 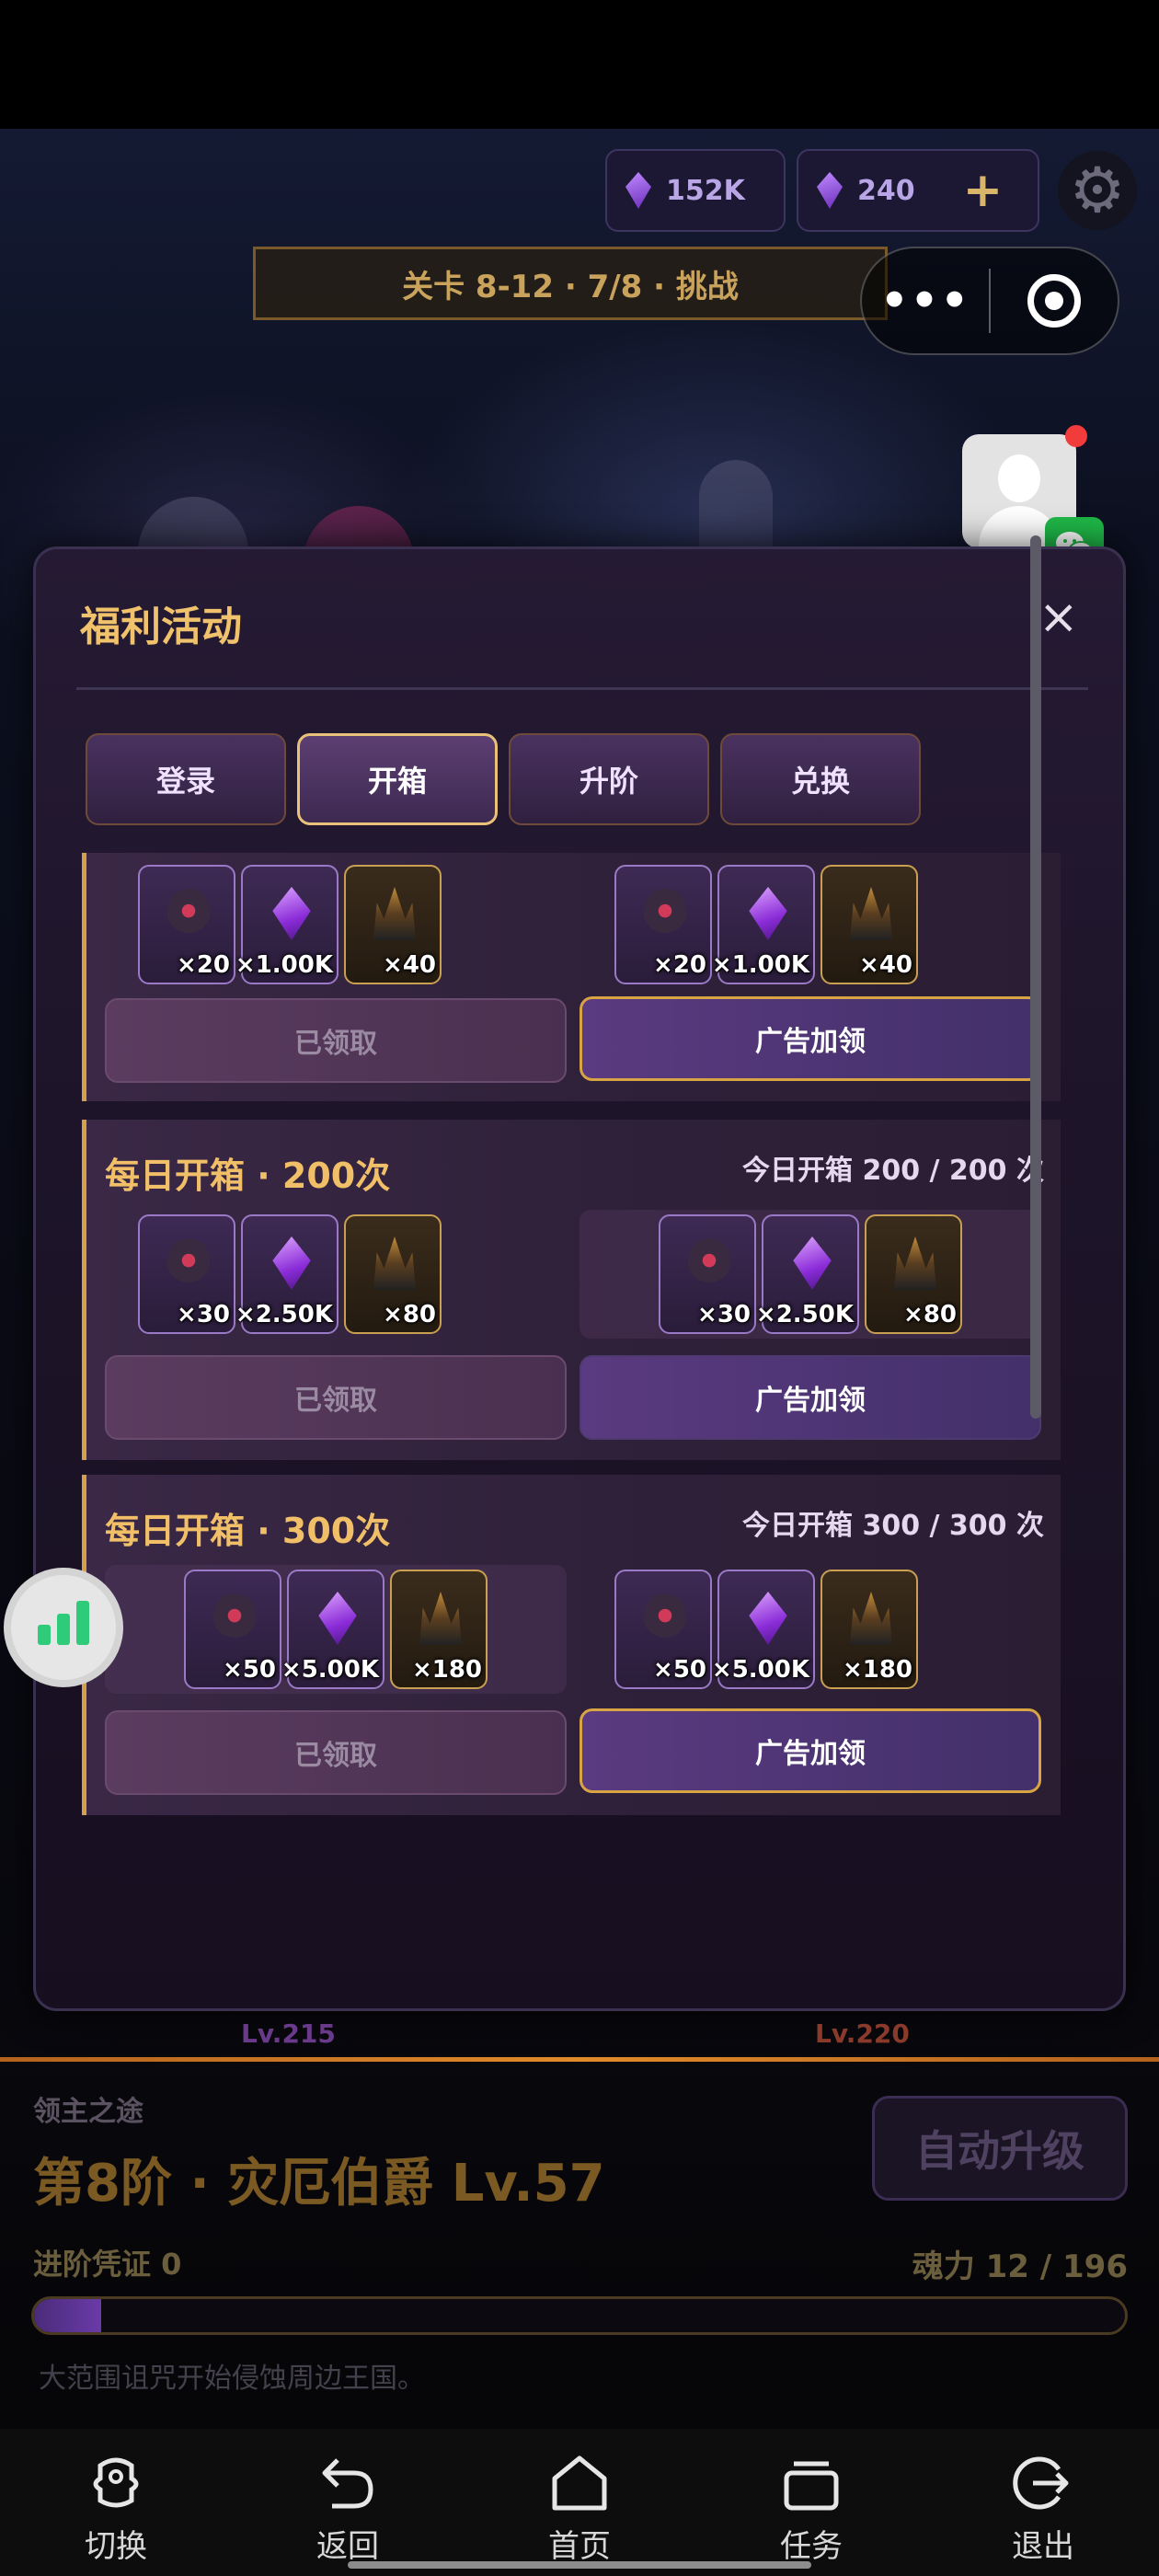 I want to click on card-progress: 今日开箱 200 / 200 次, so click(x=893, y=1171).